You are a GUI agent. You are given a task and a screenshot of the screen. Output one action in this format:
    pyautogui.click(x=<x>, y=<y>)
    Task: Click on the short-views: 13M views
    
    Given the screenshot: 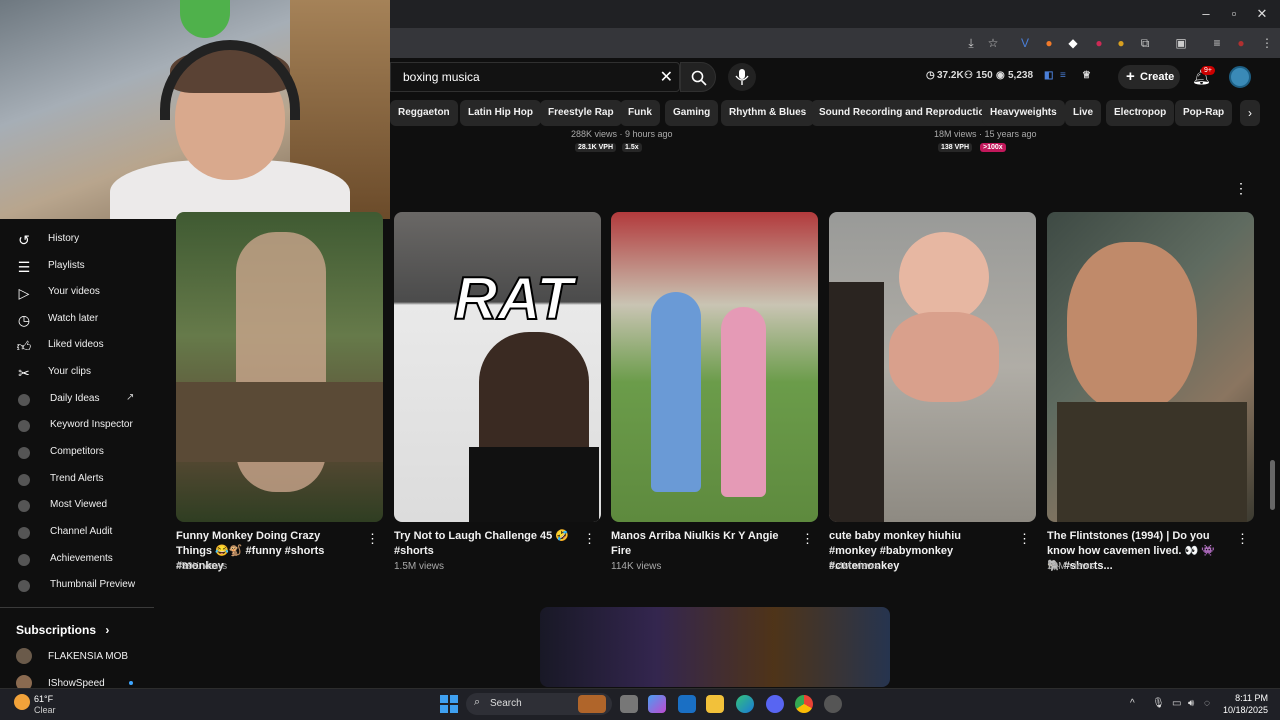 What is the action you would take?
    pyautogui.click(x=1071, y=566)
    